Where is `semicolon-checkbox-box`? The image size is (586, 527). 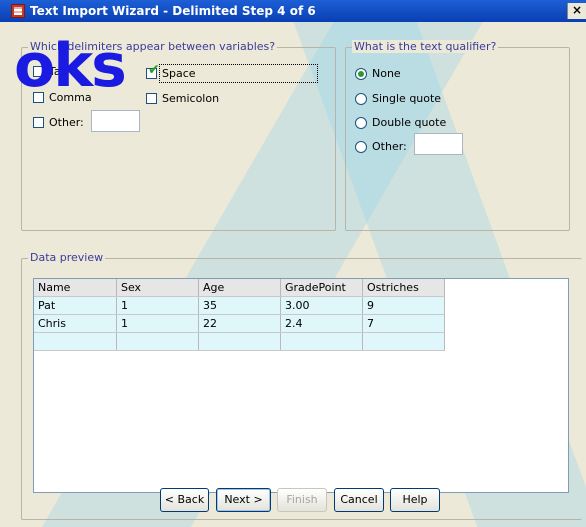 semicolon-checkbox-box is located at coordinates (151, 98).